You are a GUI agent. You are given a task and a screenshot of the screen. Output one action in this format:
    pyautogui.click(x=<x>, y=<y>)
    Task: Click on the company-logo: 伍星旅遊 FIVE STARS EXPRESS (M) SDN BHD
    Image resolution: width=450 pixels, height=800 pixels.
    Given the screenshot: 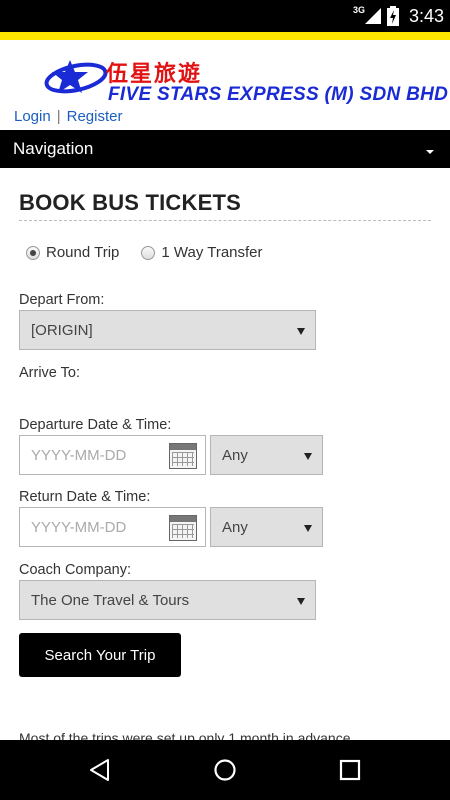 What is the action you would take?
    pyautogui.click(x=244, y=82)
    